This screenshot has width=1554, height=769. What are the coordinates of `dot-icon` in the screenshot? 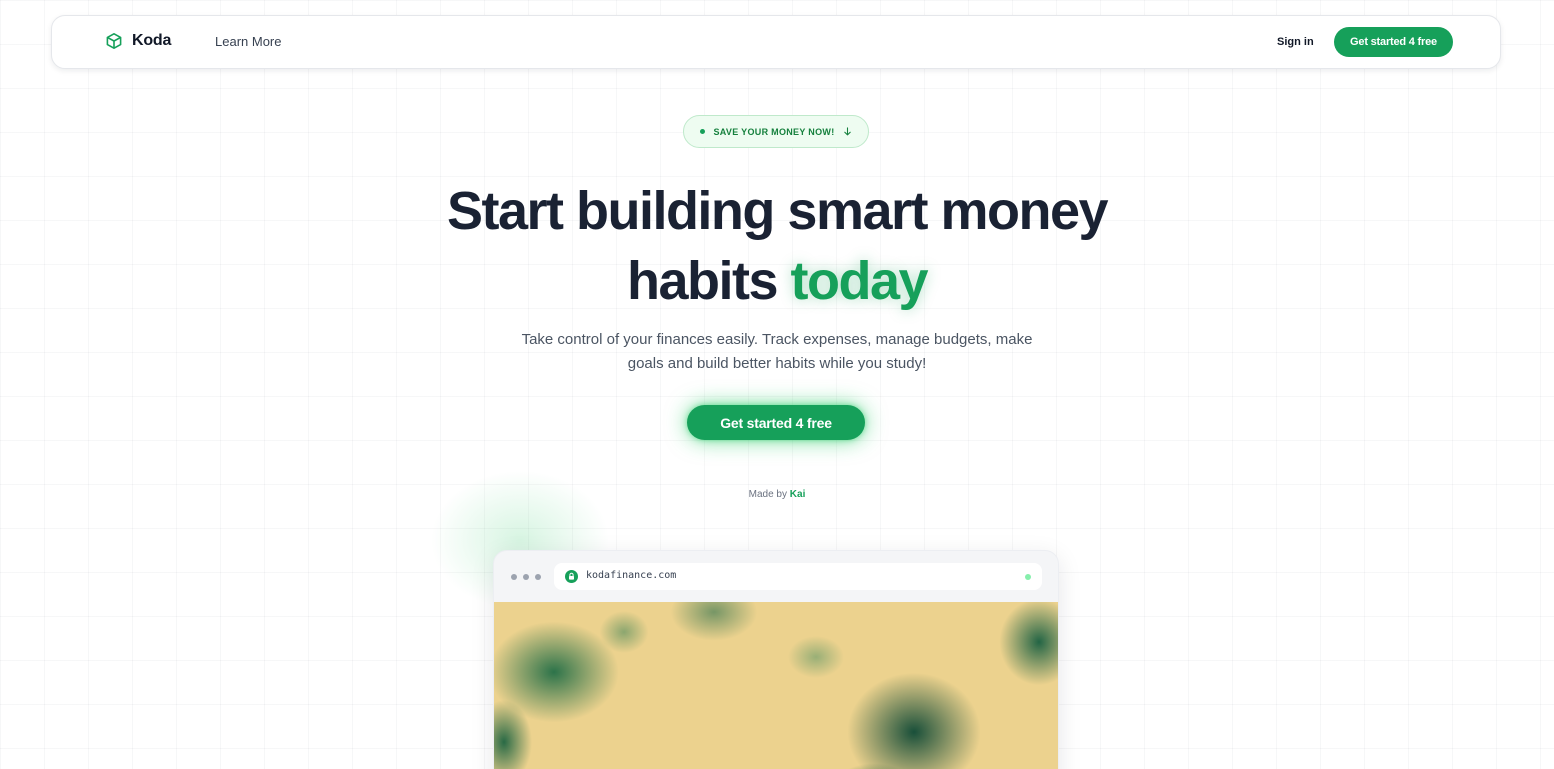 It's located at (703, 131).